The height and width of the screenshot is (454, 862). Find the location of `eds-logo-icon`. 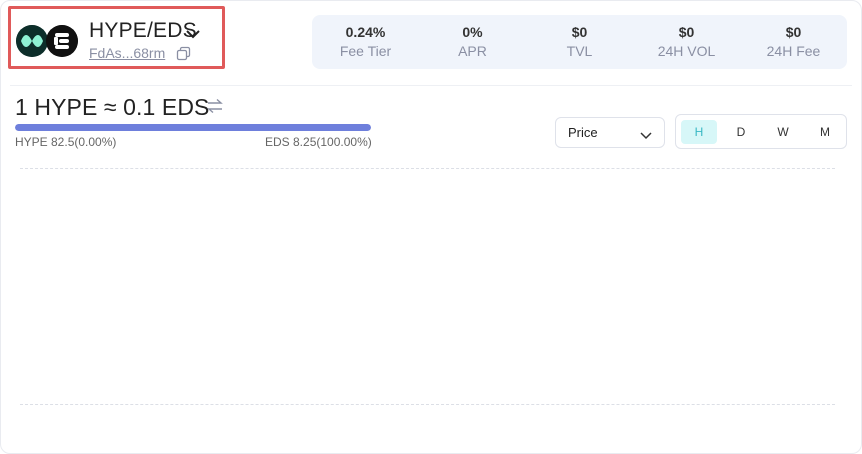

eds-logo-icon is located at coordinates (62, 41).